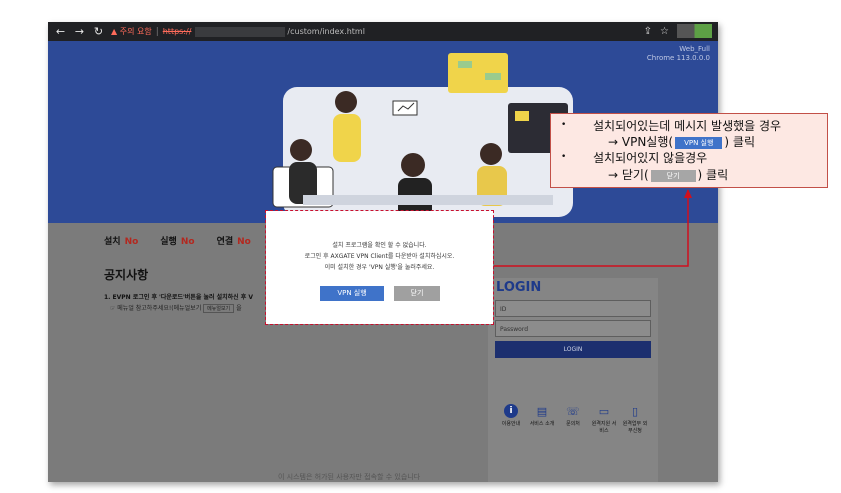 The height and width of the screenshot is (493, 841). What do you see at coordinates (126, 275) in the screenshot?
I see `notice-title: 공지사항` at bounding box center [126, 275].